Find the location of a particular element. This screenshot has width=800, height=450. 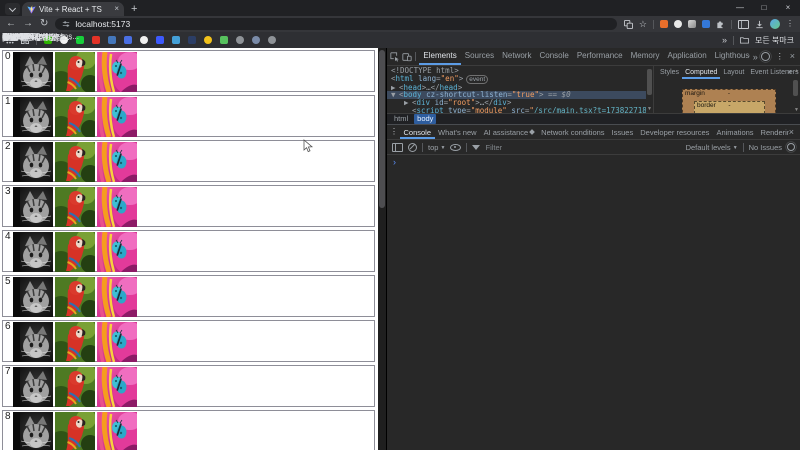

close-devtools-icon: × is located at coordinates (792, 56).